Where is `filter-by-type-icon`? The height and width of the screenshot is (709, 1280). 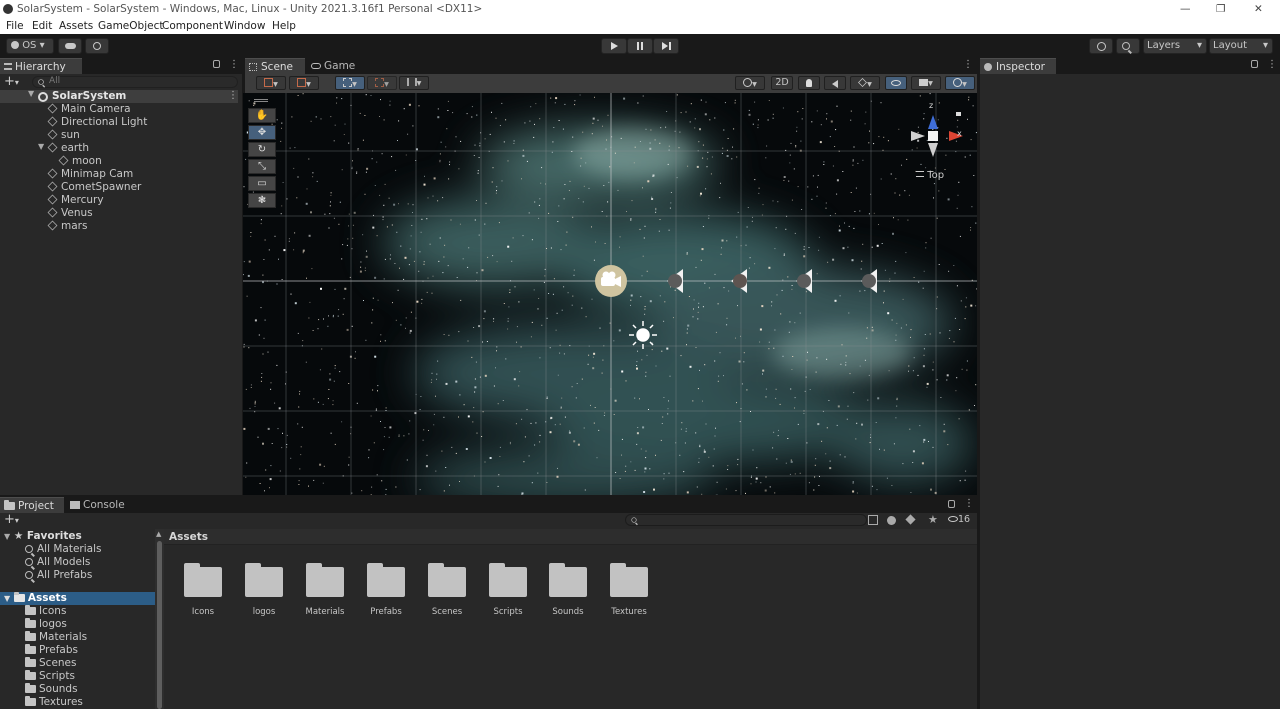 filter-by-type-icon is located at coordinates (891, 520).